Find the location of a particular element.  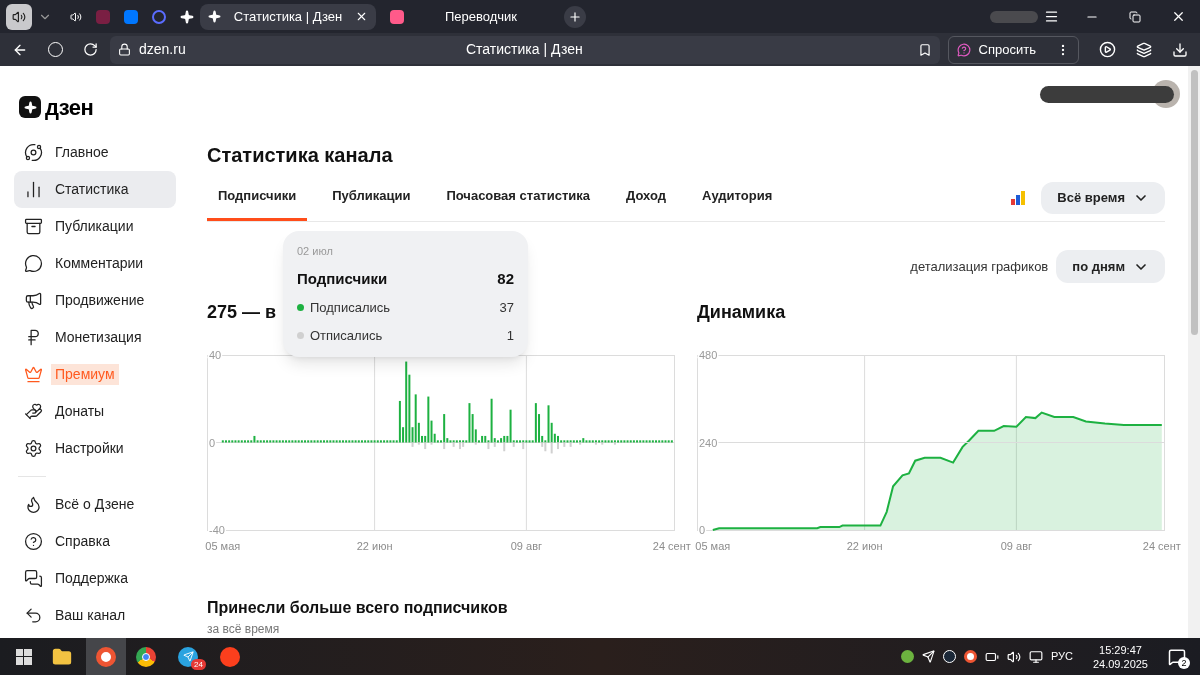

address-field: dzen.ru Статистика | Дзен is located at coordinates (525, 49).